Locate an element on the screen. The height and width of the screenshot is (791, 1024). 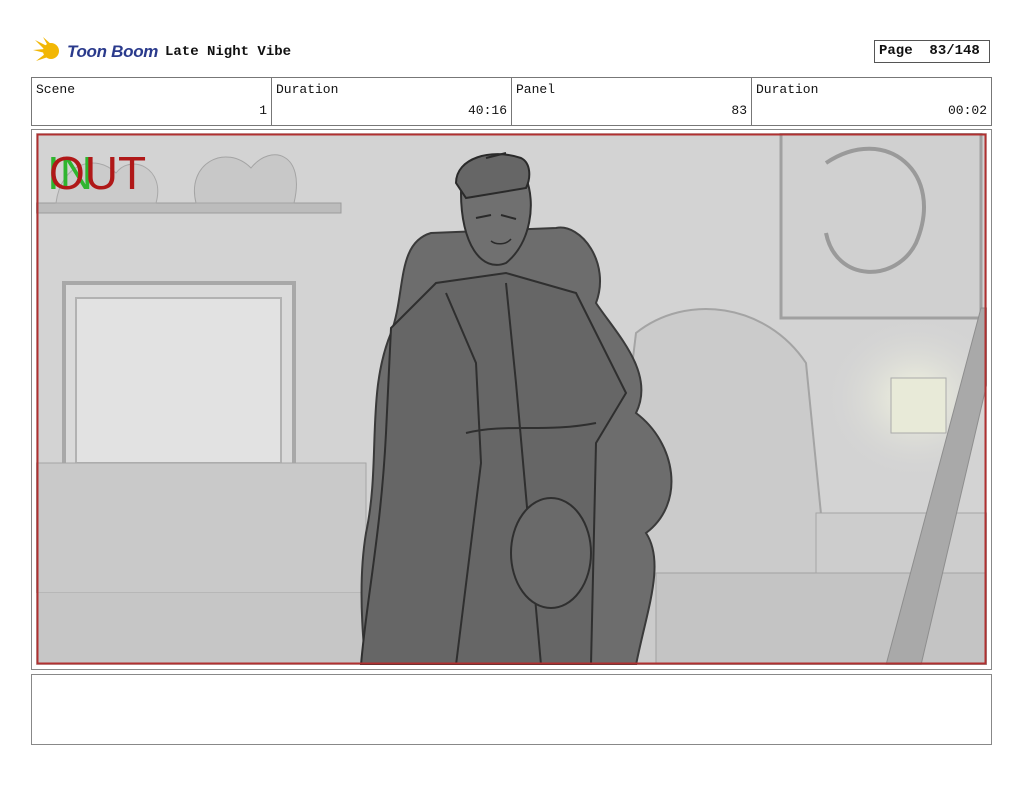
scene-duration-label: Duration is located at coordinates (307, 89).